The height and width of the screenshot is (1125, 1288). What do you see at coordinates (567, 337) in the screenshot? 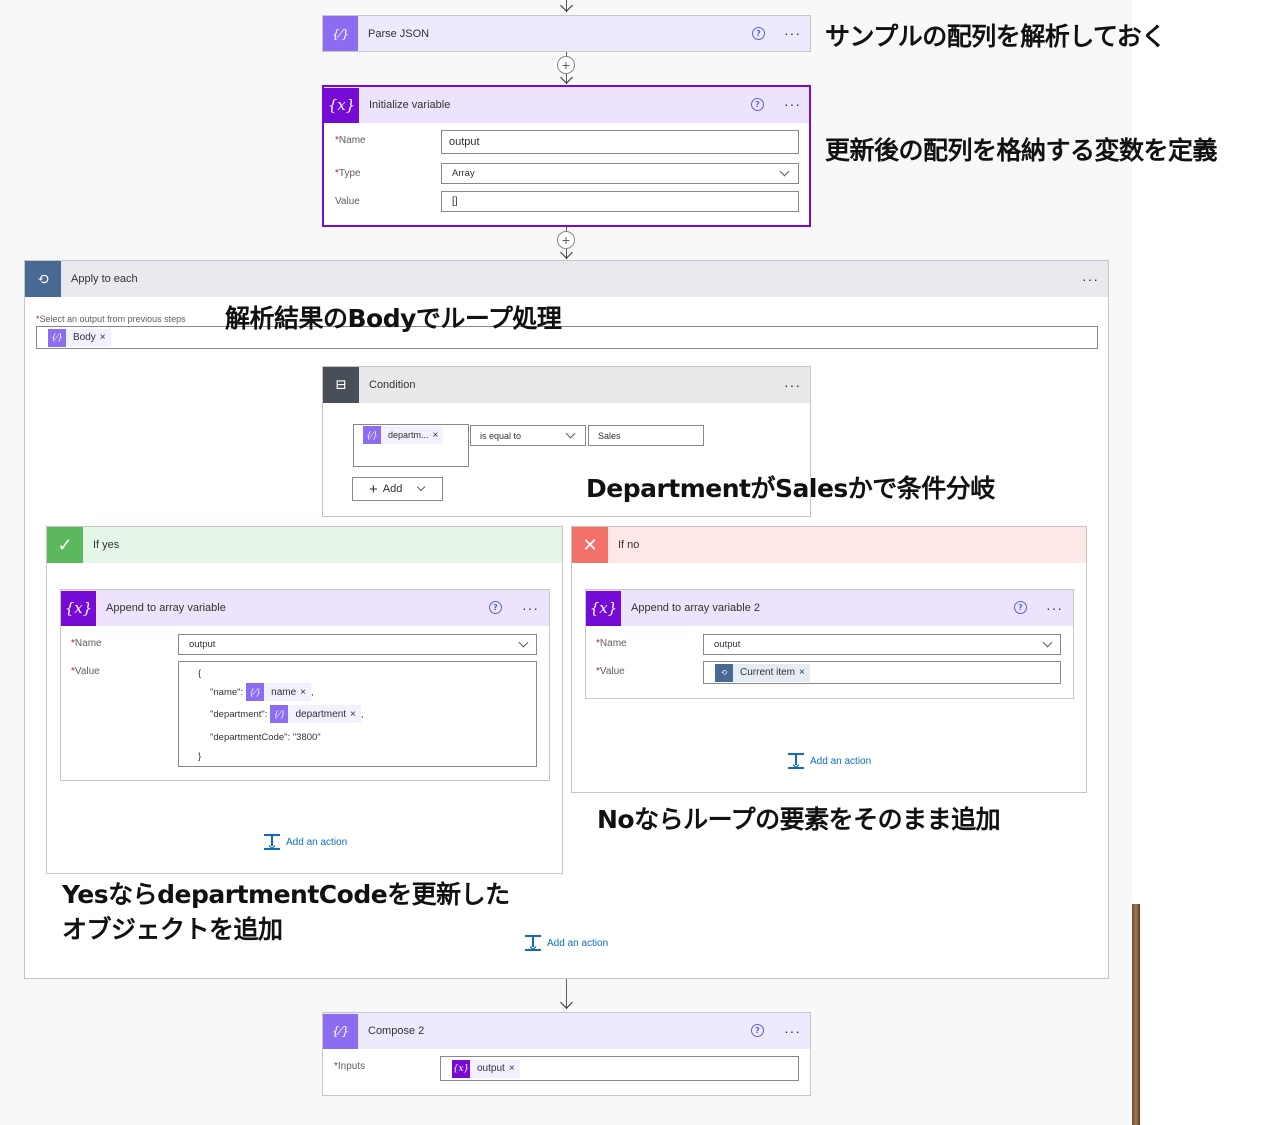
I see `select-output-input: {⁄} Body ×` at bounding box center [567, 337].